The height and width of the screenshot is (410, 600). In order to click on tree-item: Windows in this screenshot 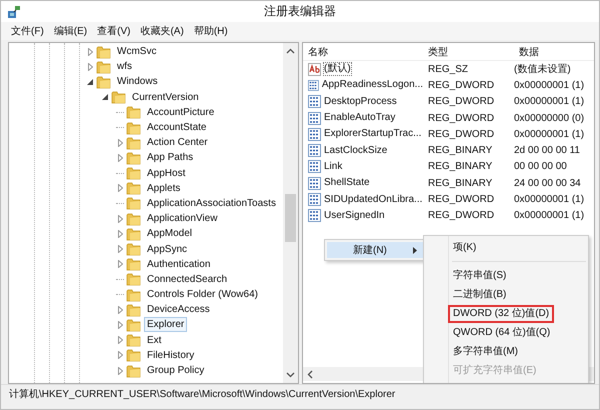, I will do `click(137, 82)`.